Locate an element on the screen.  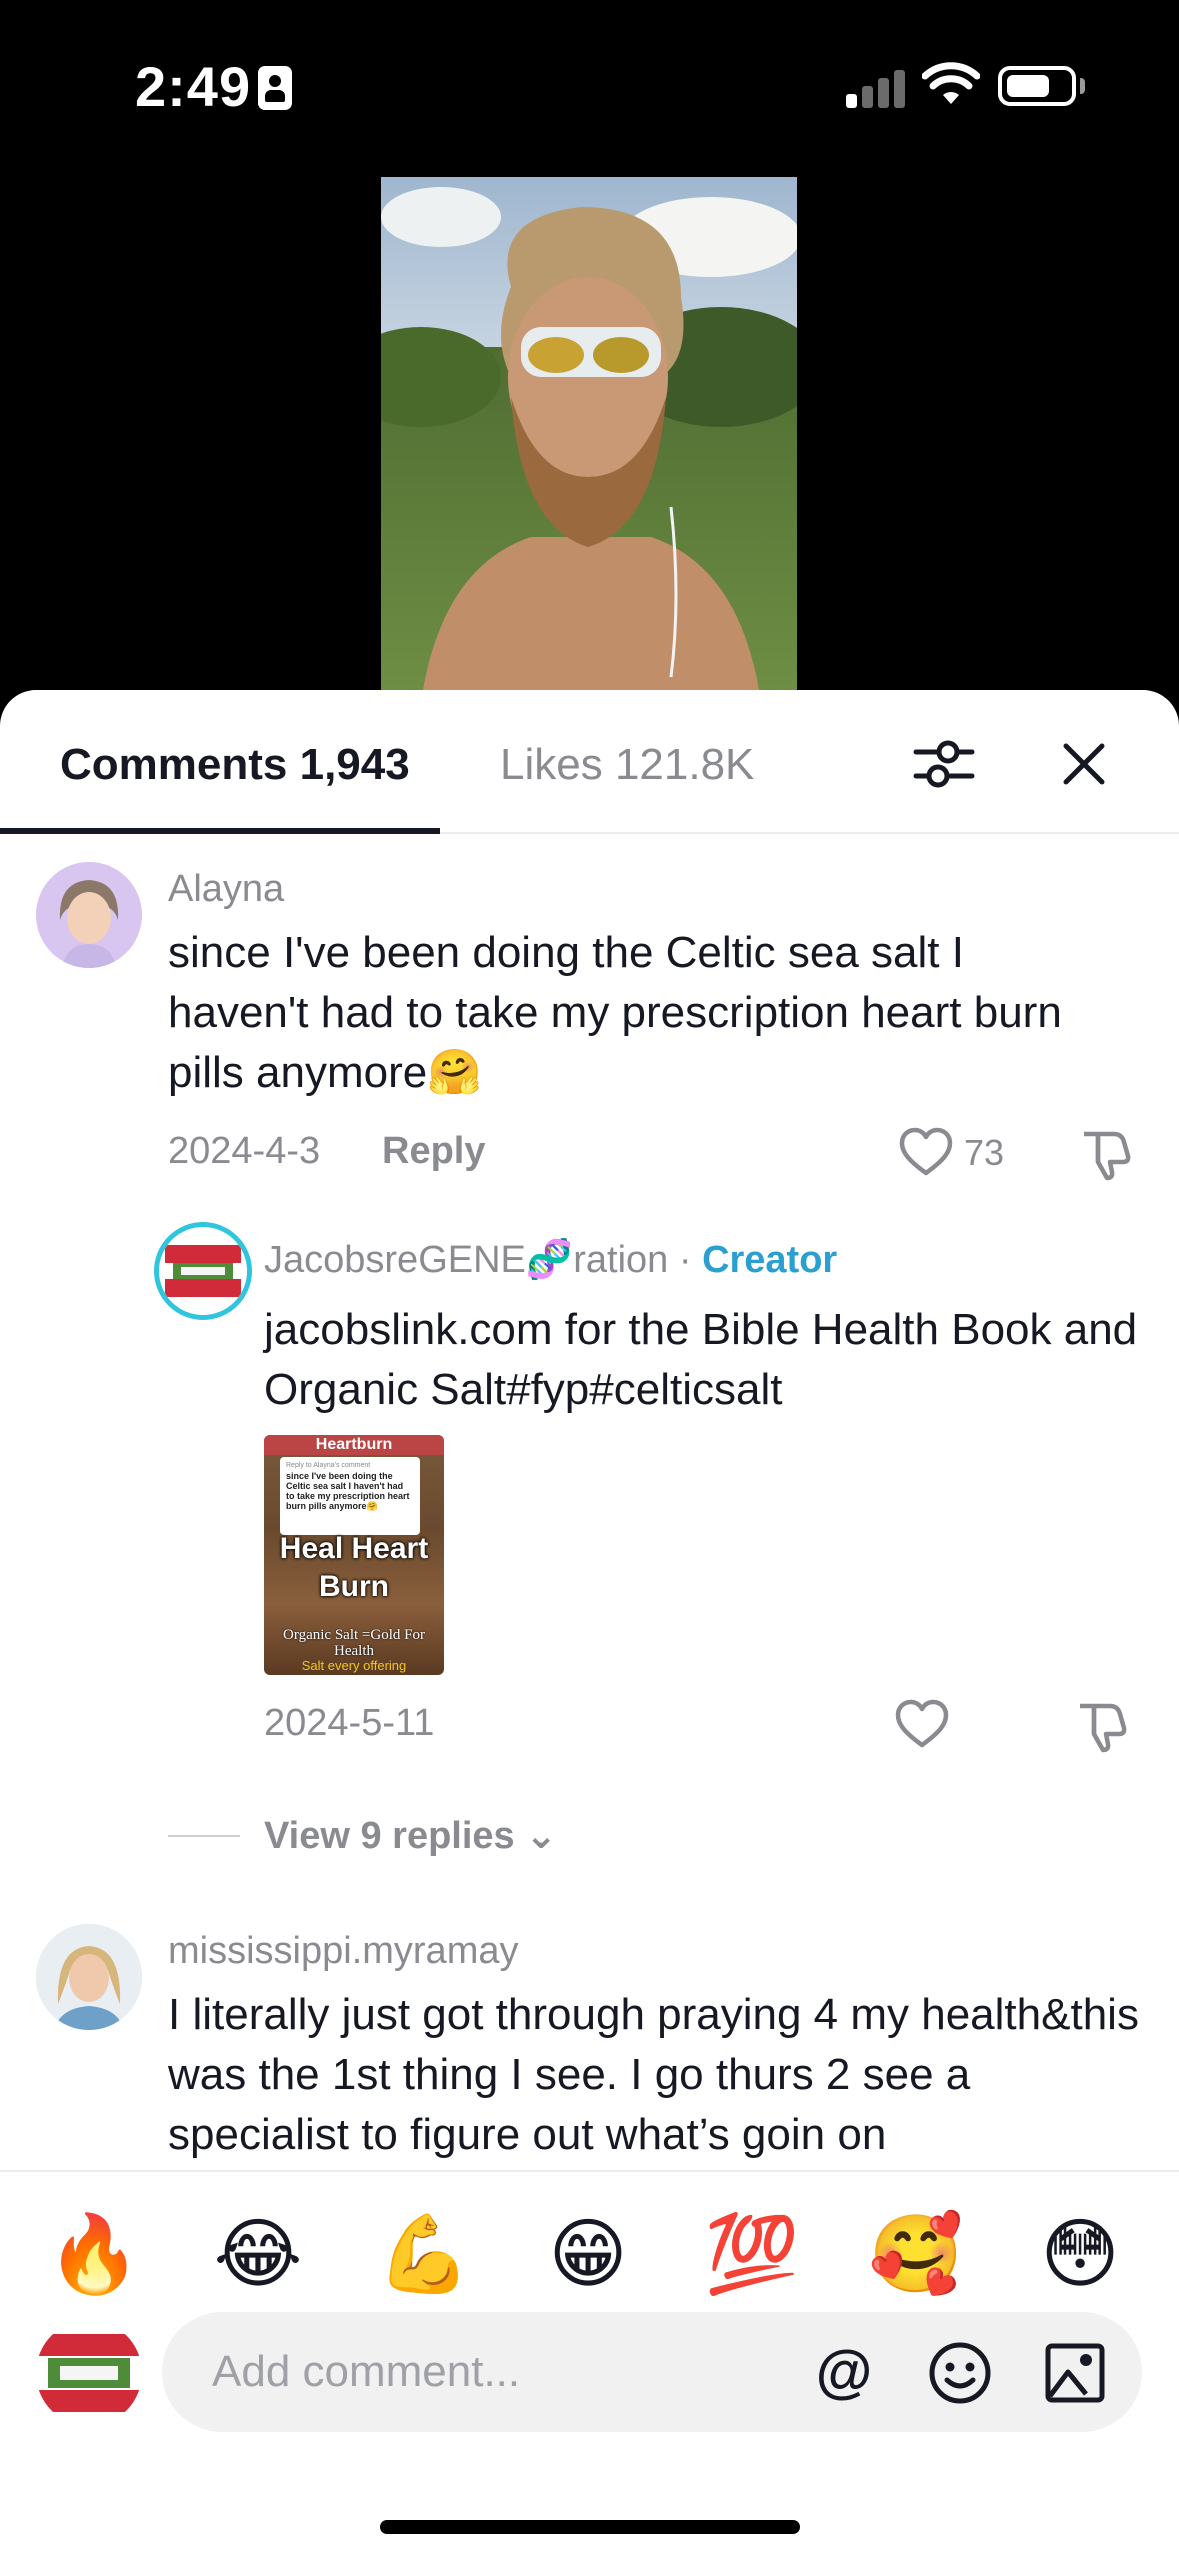
comment-input-wrapper: @ is located at coordinates (652, 2372).